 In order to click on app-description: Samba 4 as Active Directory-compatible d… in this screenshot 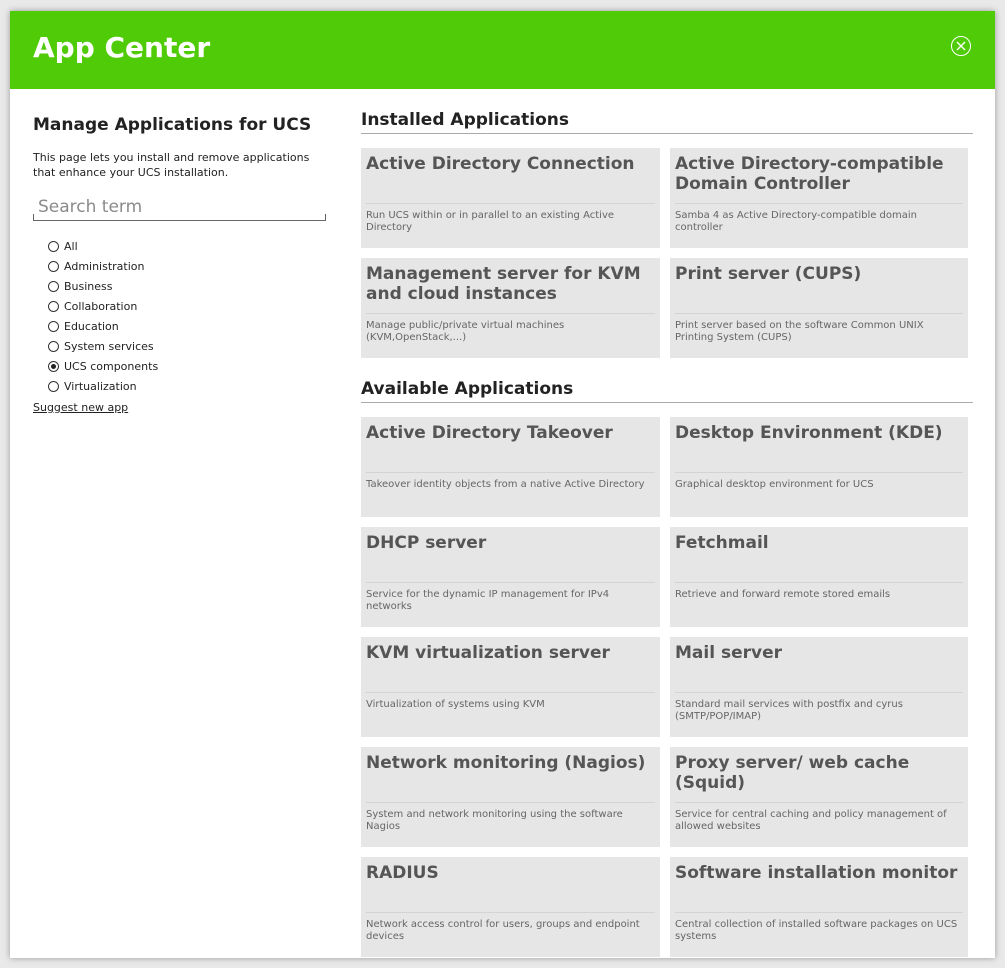, I will do `click(796, 221)`.